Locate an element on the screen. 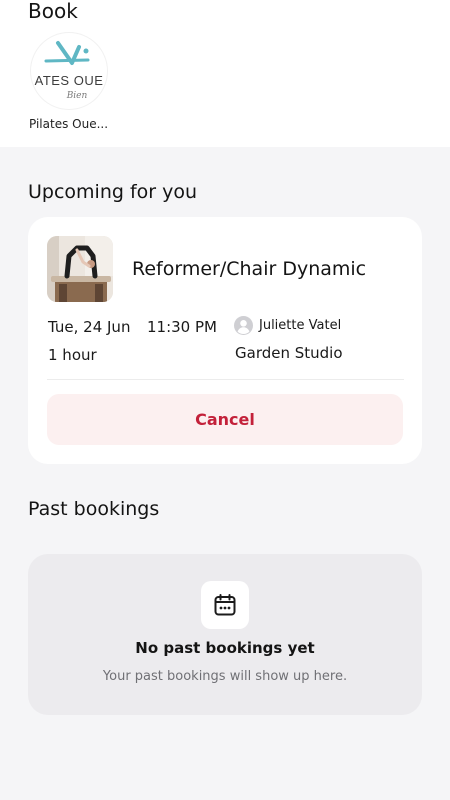  booking-duration: 1 hour is located at coordinates (72, 355).